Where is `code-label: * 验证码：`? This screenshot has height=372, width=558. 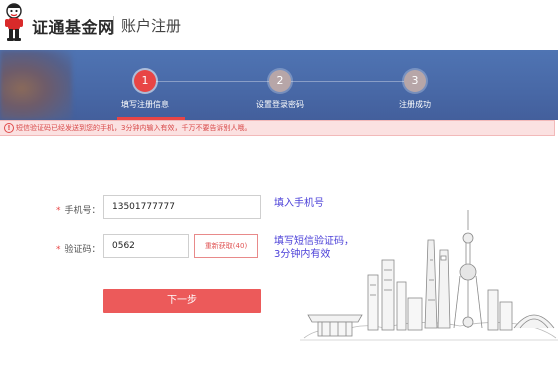
code-label: * 验证码： is located at coordinates (78, 250).